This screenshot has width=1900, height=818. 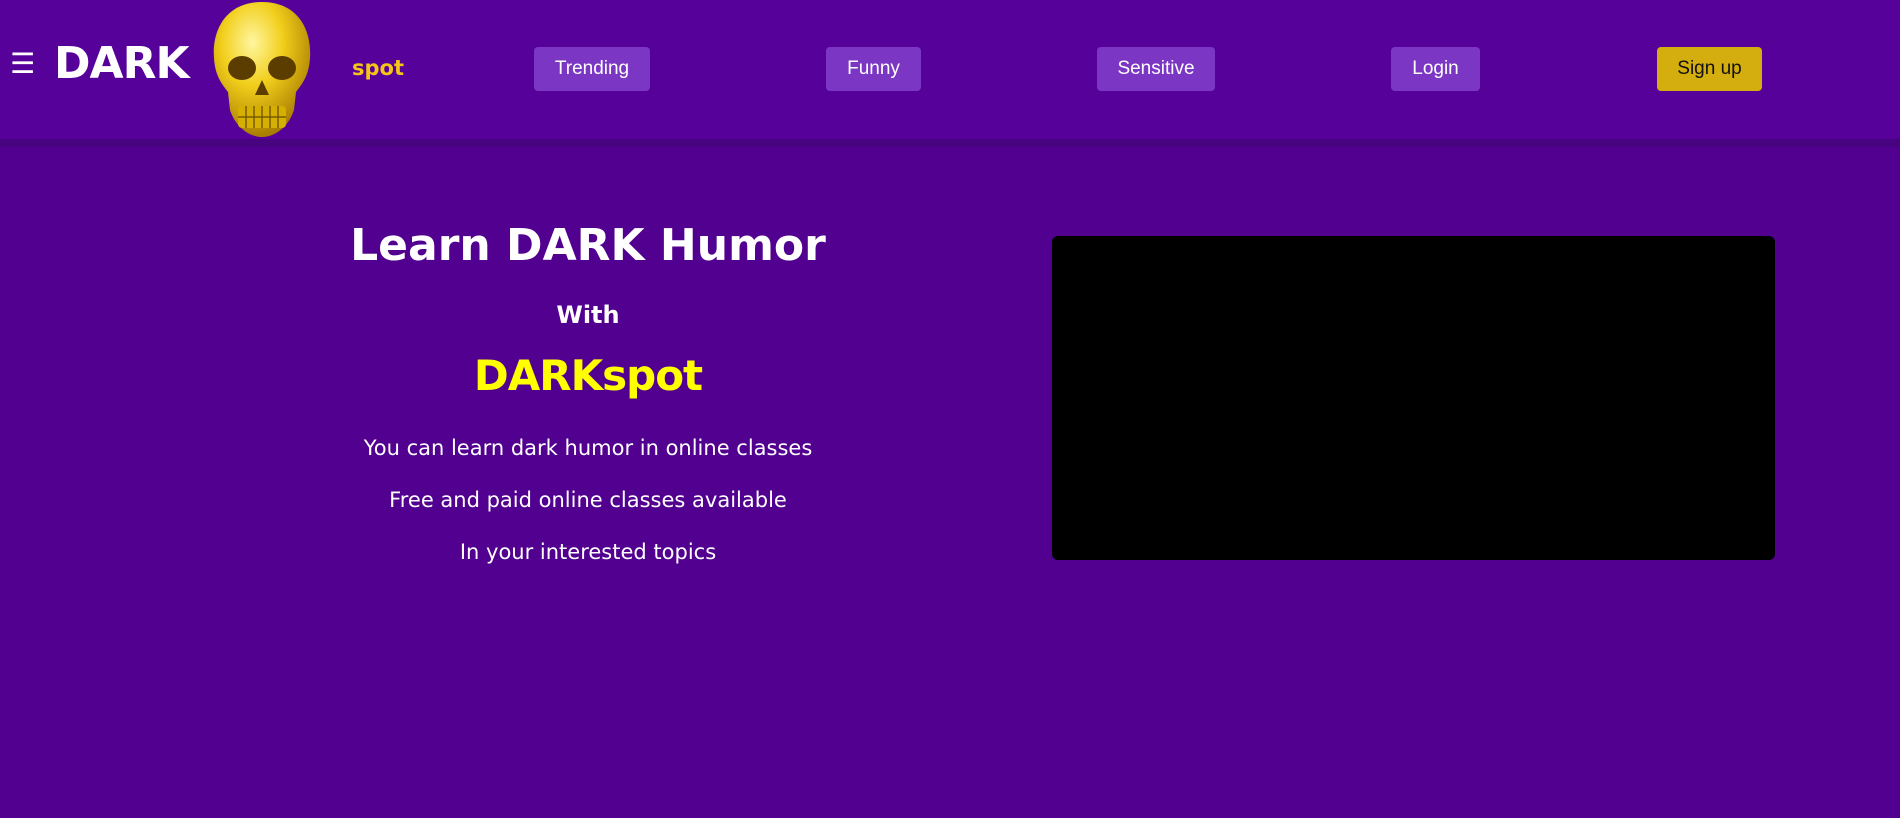 What do you see at coordinates (588, 314) in the screenshot?
I see `hero-with: With` at bounding box center [588, 314].